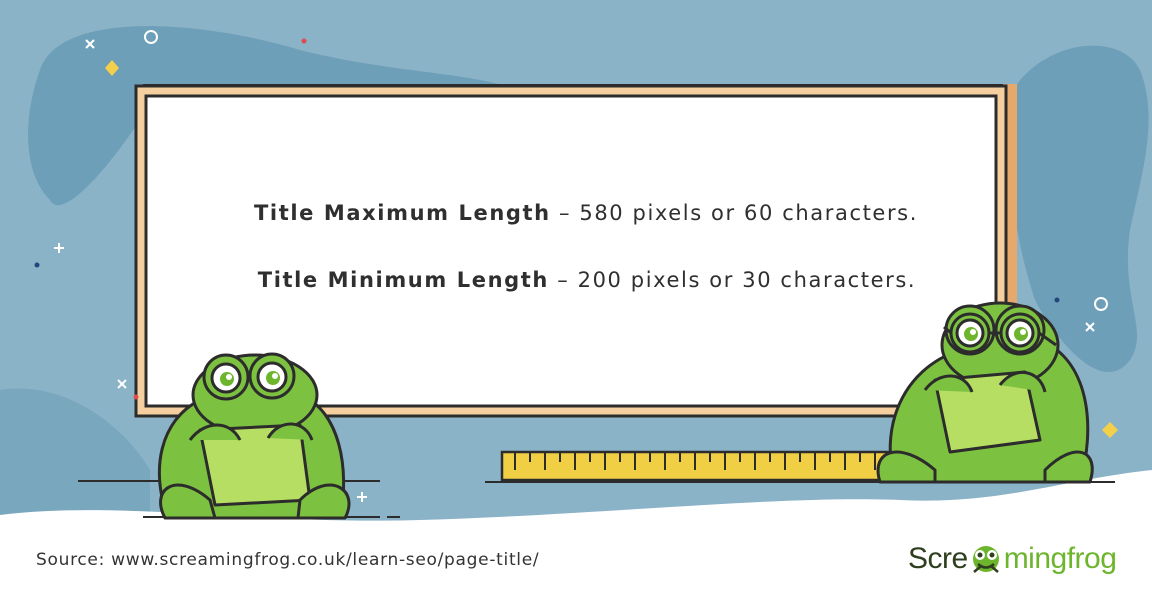 This screenshot has height=594, width=1152. I want to click on frog-logo-icon, so click(985, 559).